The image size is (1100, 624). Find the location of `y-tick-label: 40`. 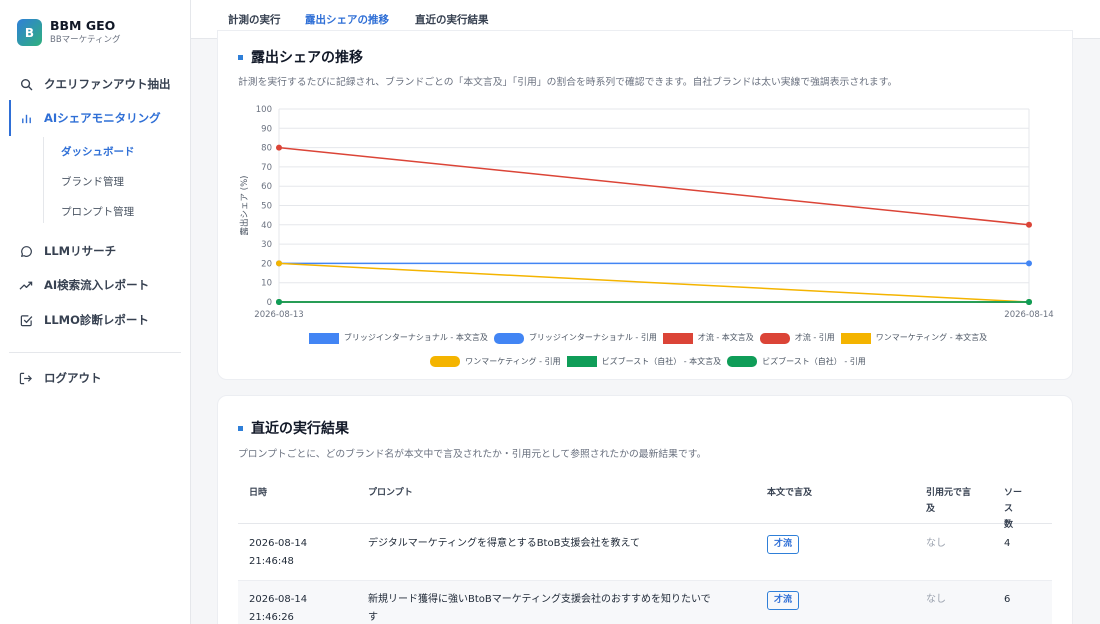

y-tick-label: 40 is located at coordinates (266, 226).